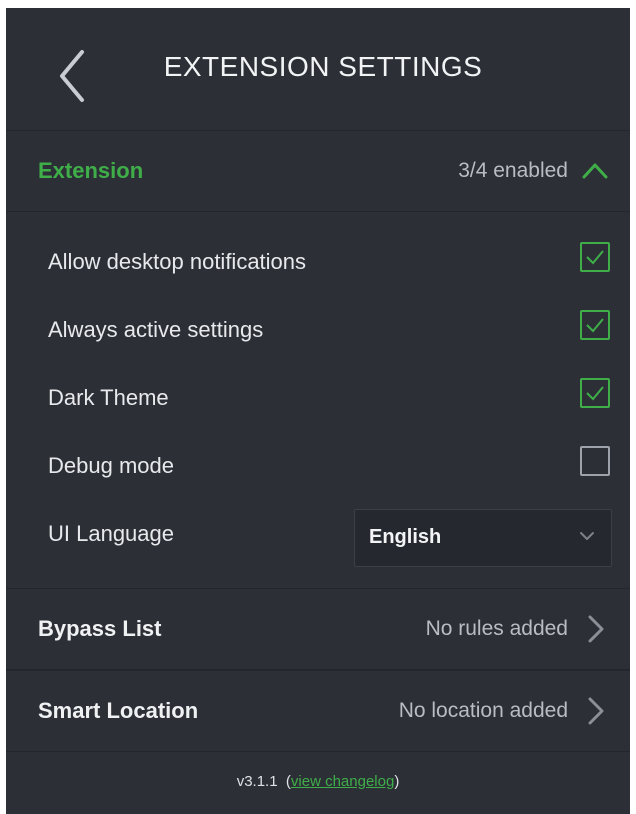 This screenshot has width=636, height=814. What do you see at coordinates (100, 628) in the screenshot?
I see `section-bypass-title: Bypass List` at bounding box center [100, 628].